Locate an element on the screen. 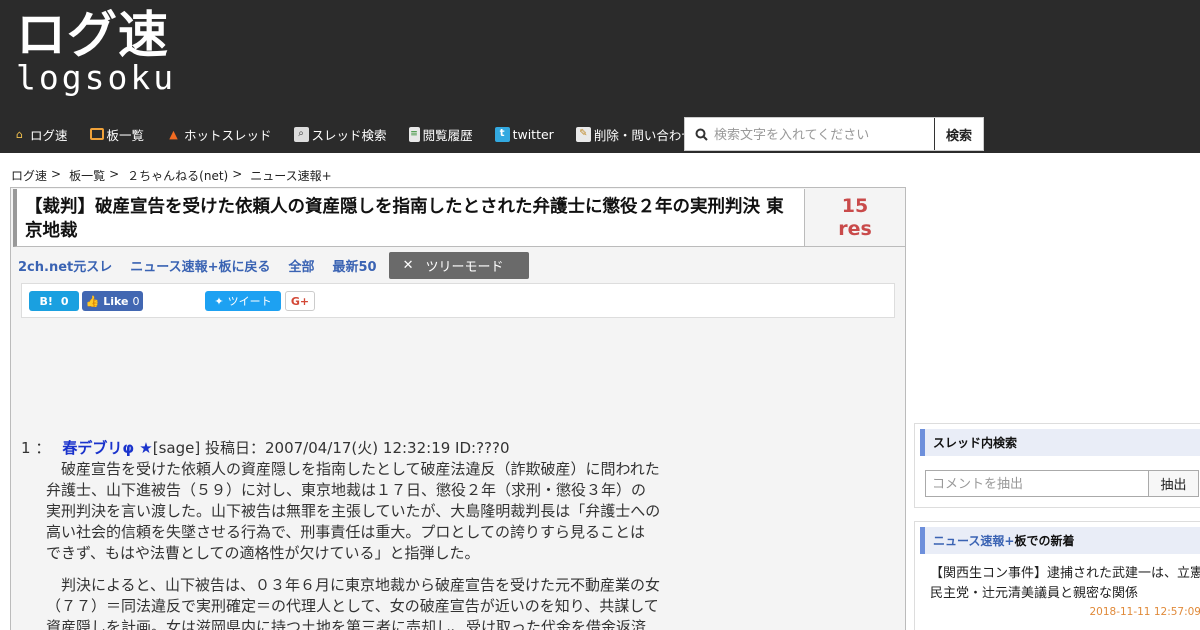 This screenshot has height=630, width=1200. nav-item-history: ≡ 閲覧履歴 is located at coordinates (441, 134).